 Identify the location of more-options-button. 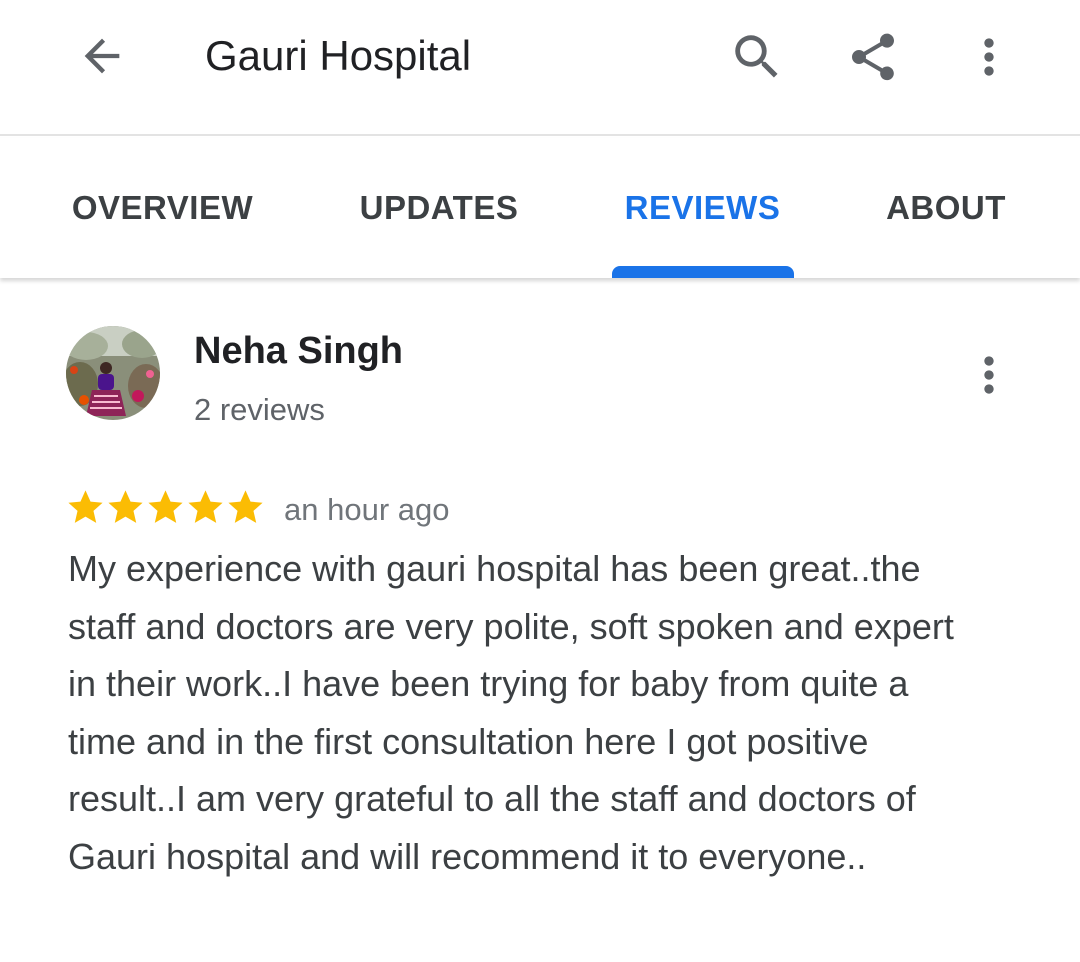
(989, 57).